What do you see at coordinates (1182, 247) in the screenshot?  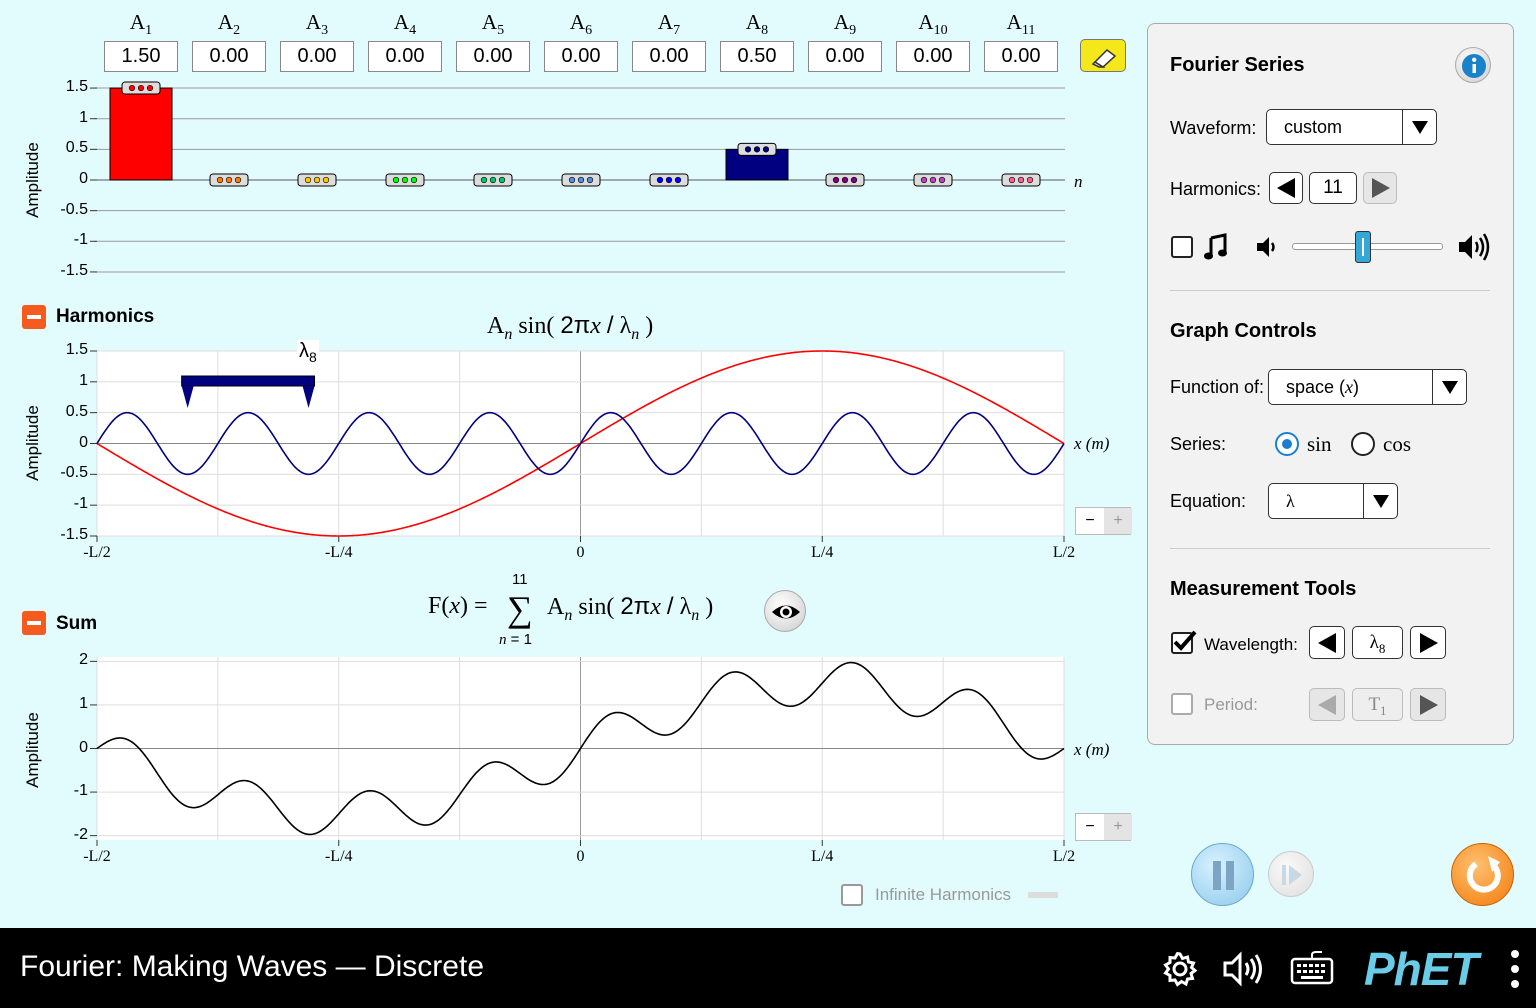 I see `sound-checkbox` at bounding box center [1182, 247].